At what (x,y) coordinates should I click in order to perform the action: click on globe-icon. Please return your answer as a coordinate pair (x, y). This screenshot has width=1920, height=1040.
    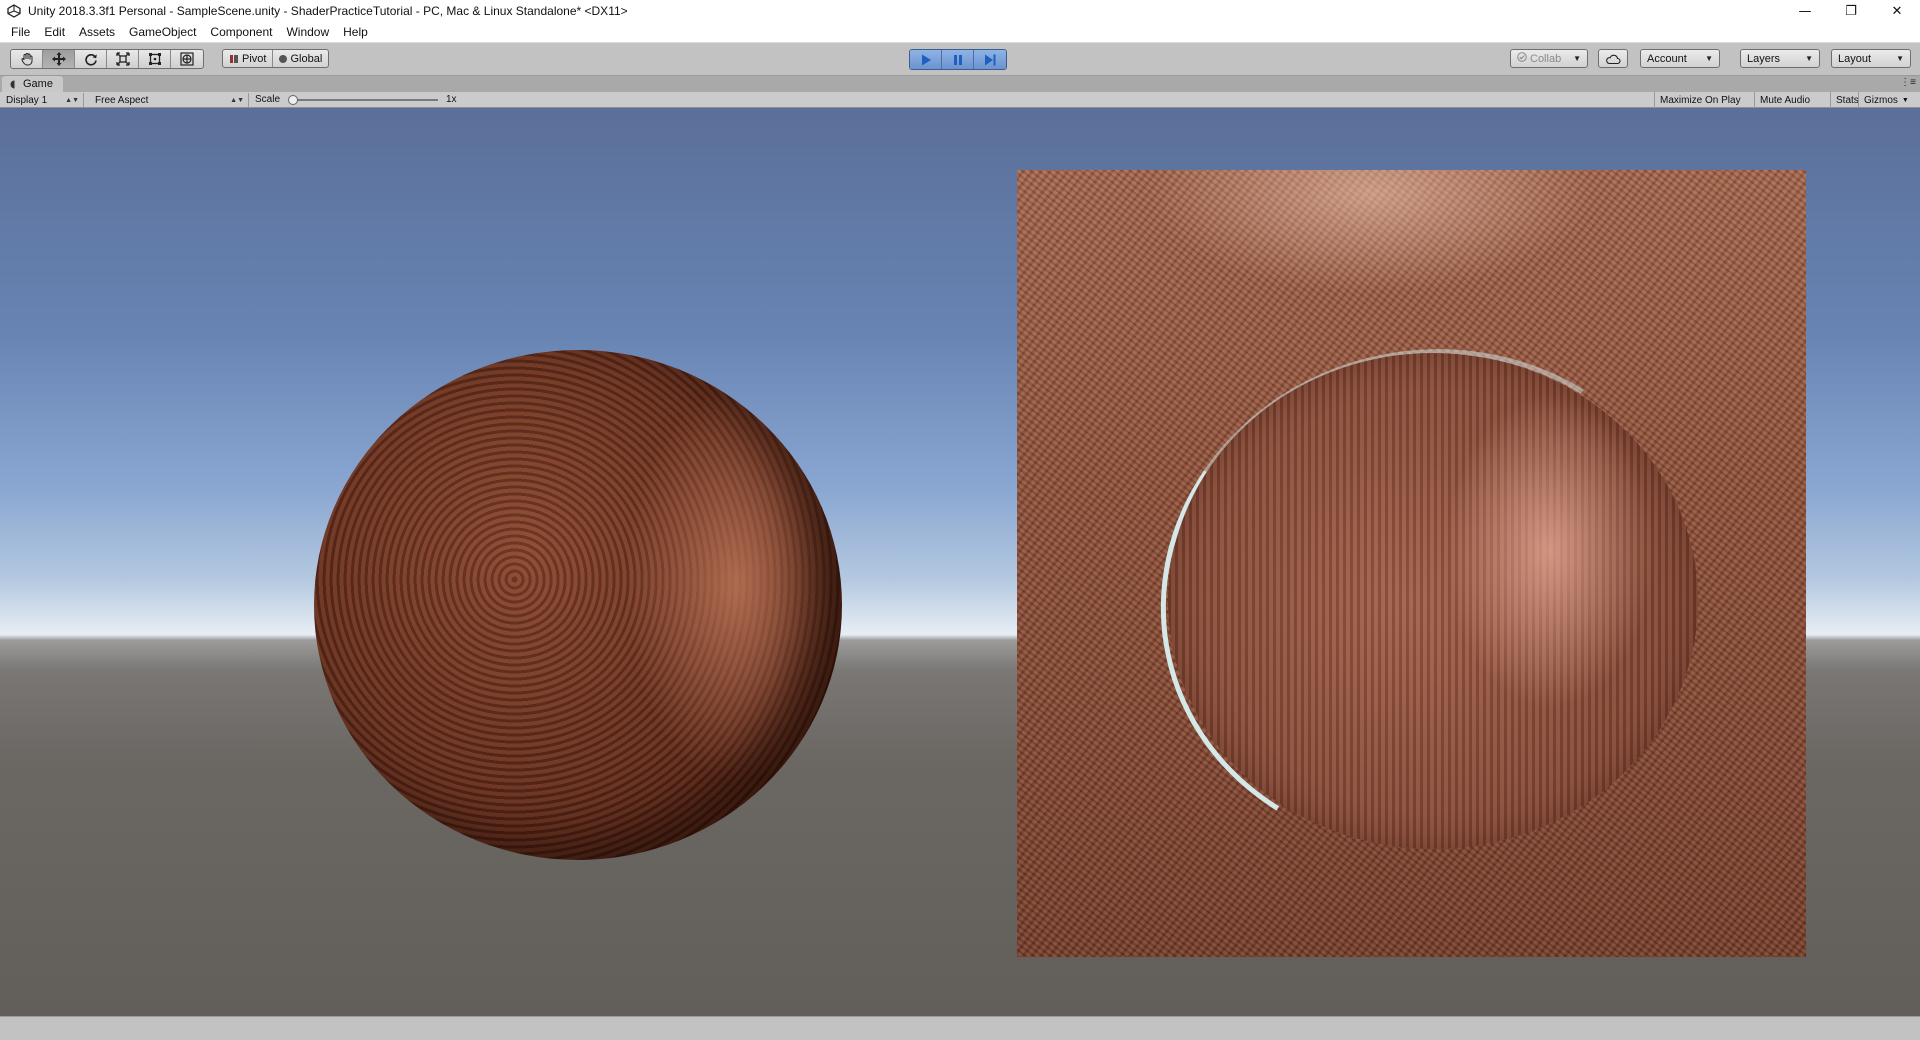
    Looking at the image, I should click on (283, 58).